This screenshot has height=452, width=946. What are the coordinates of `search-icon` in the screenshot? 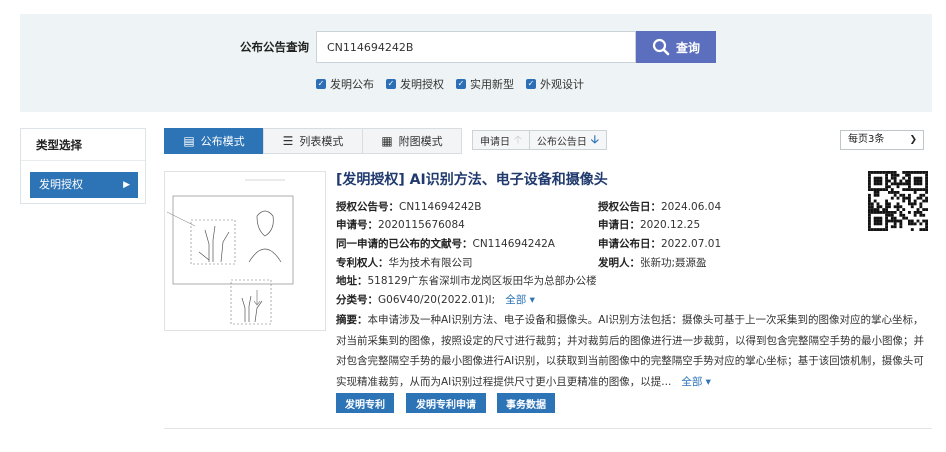 It's located at (661, 47).